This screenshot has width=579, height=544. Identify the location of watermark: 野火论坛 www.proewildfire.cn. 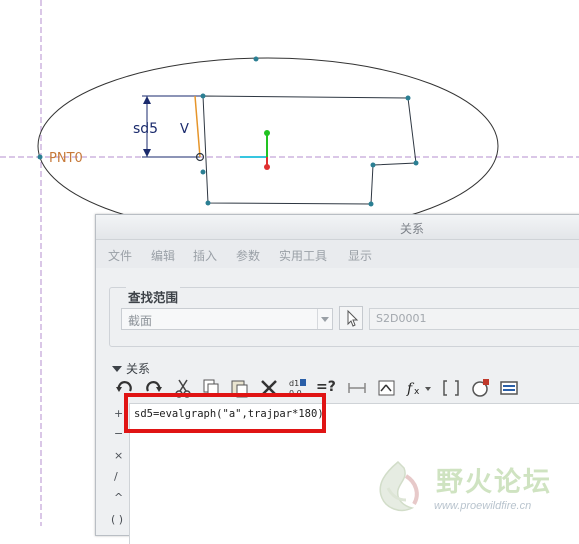
(473, 490).